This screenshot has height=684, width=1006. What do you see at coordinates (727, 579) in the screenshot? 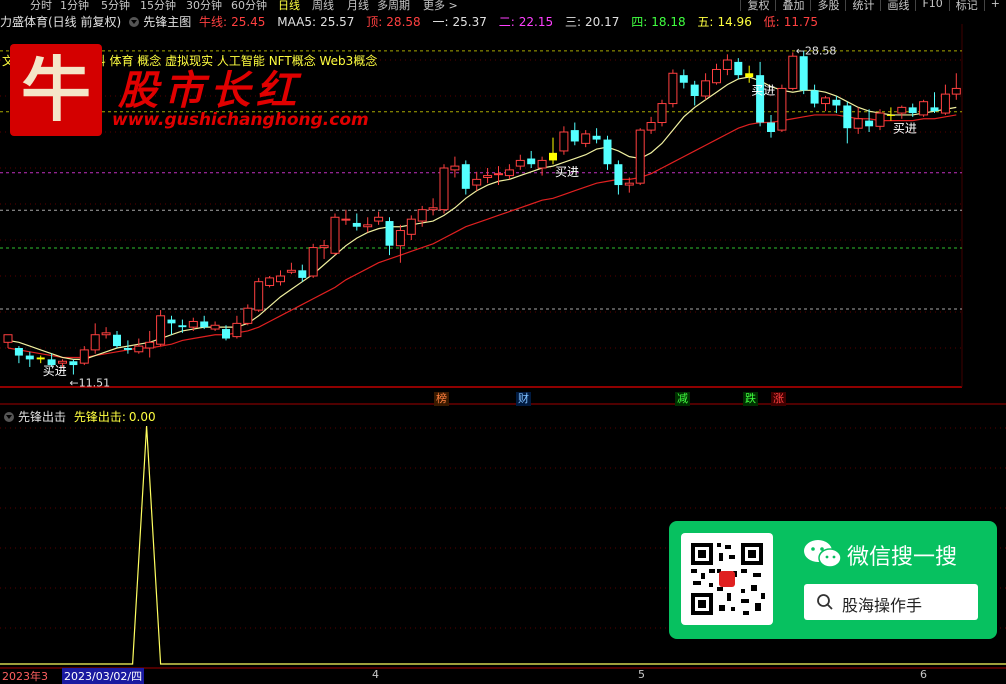
I see `qr-code-icon` at bounding box center [727, 579].